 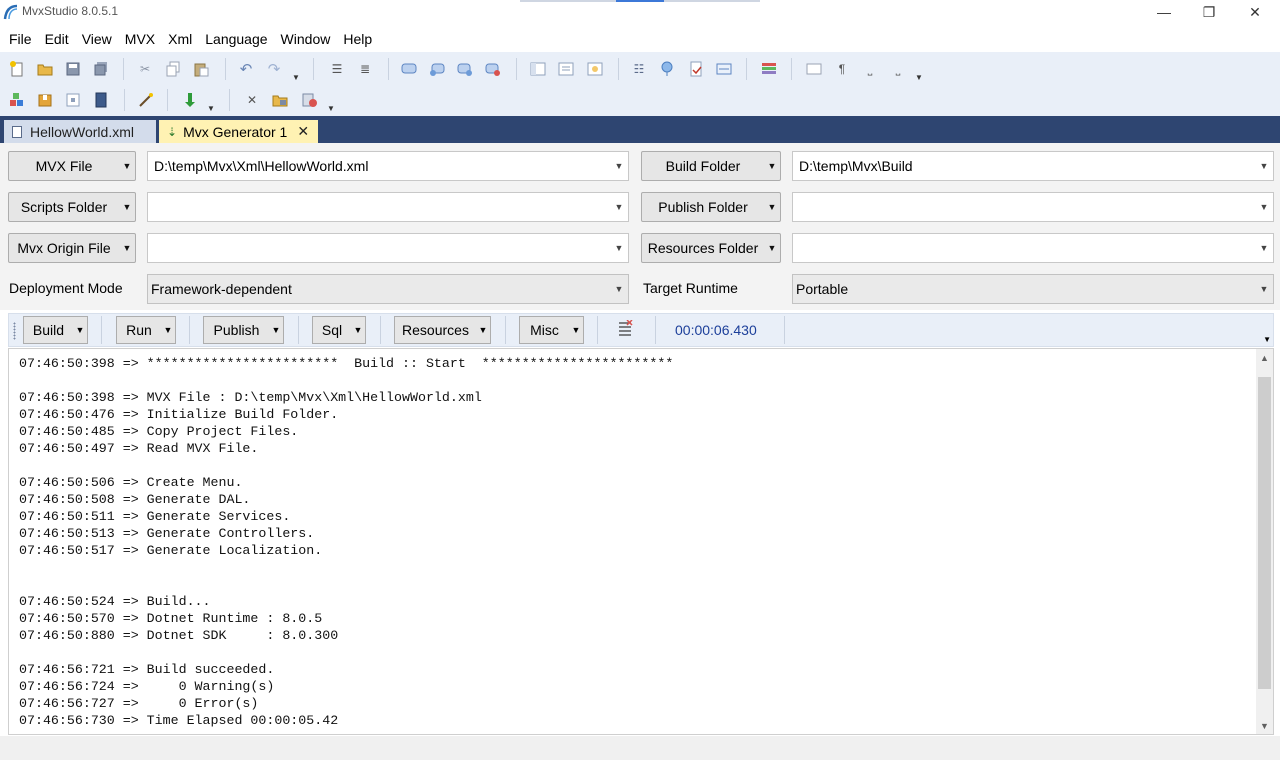 I want to click on comment-add-icon, so click(x=437, y=69).